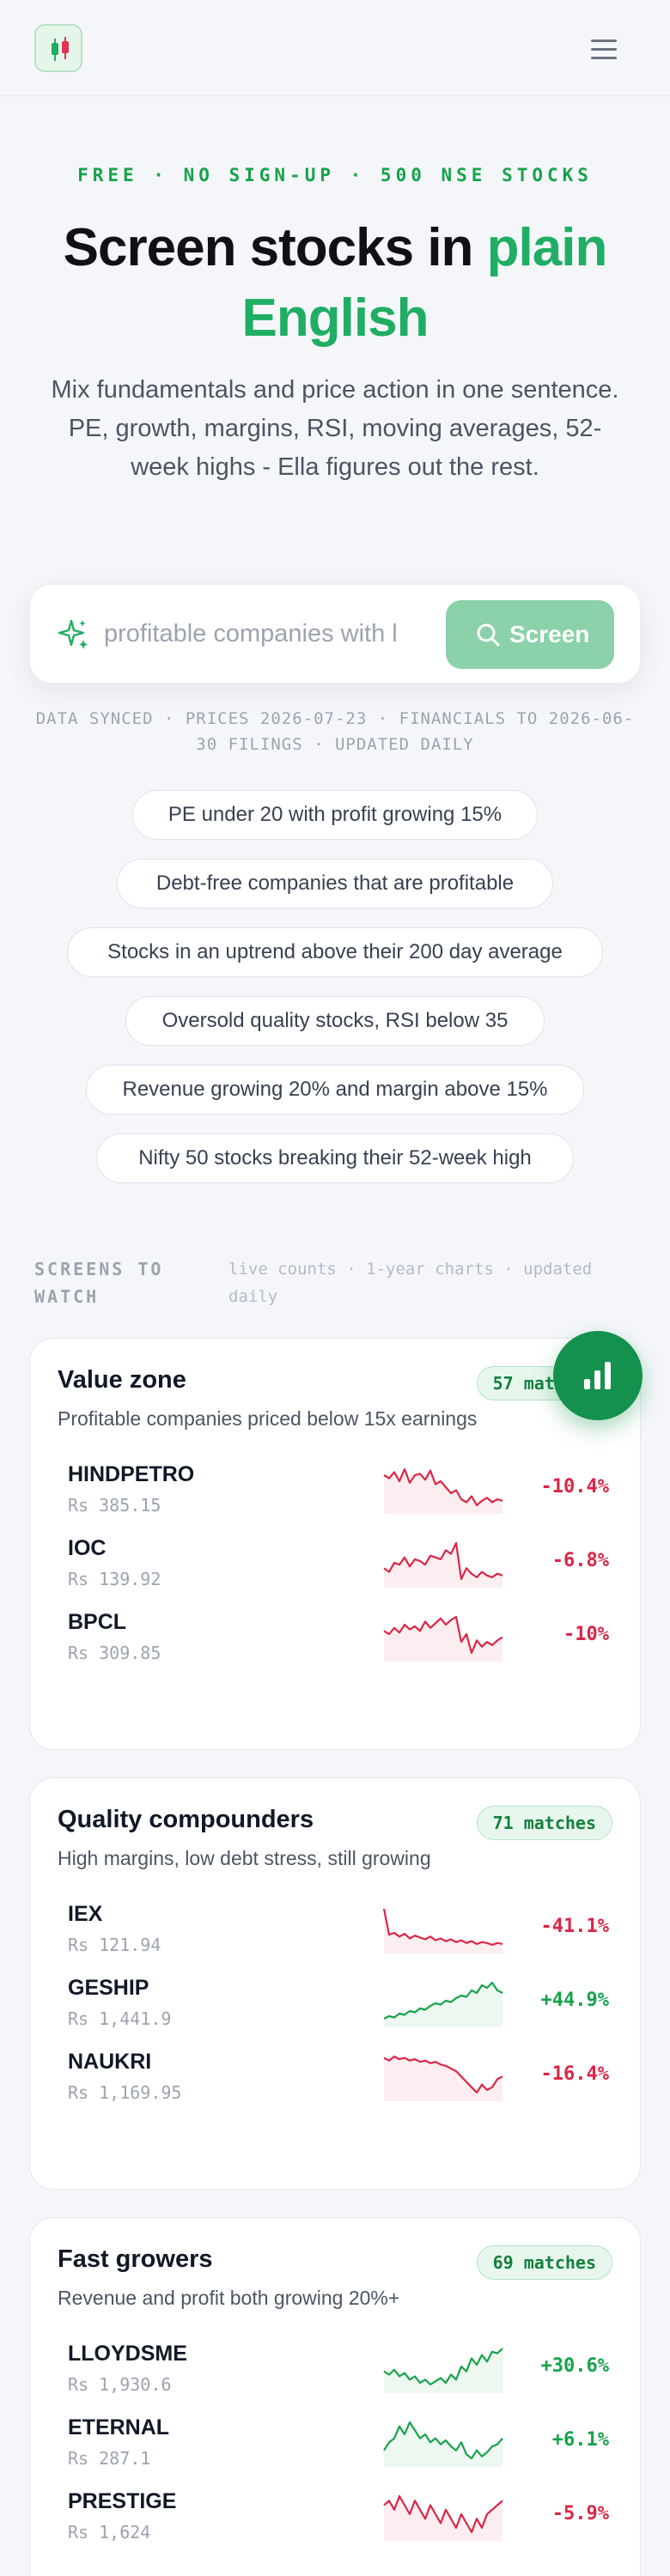 The height and width of the screenshot is (2576, 670). I want to click on top-bar, so click(335, 48).